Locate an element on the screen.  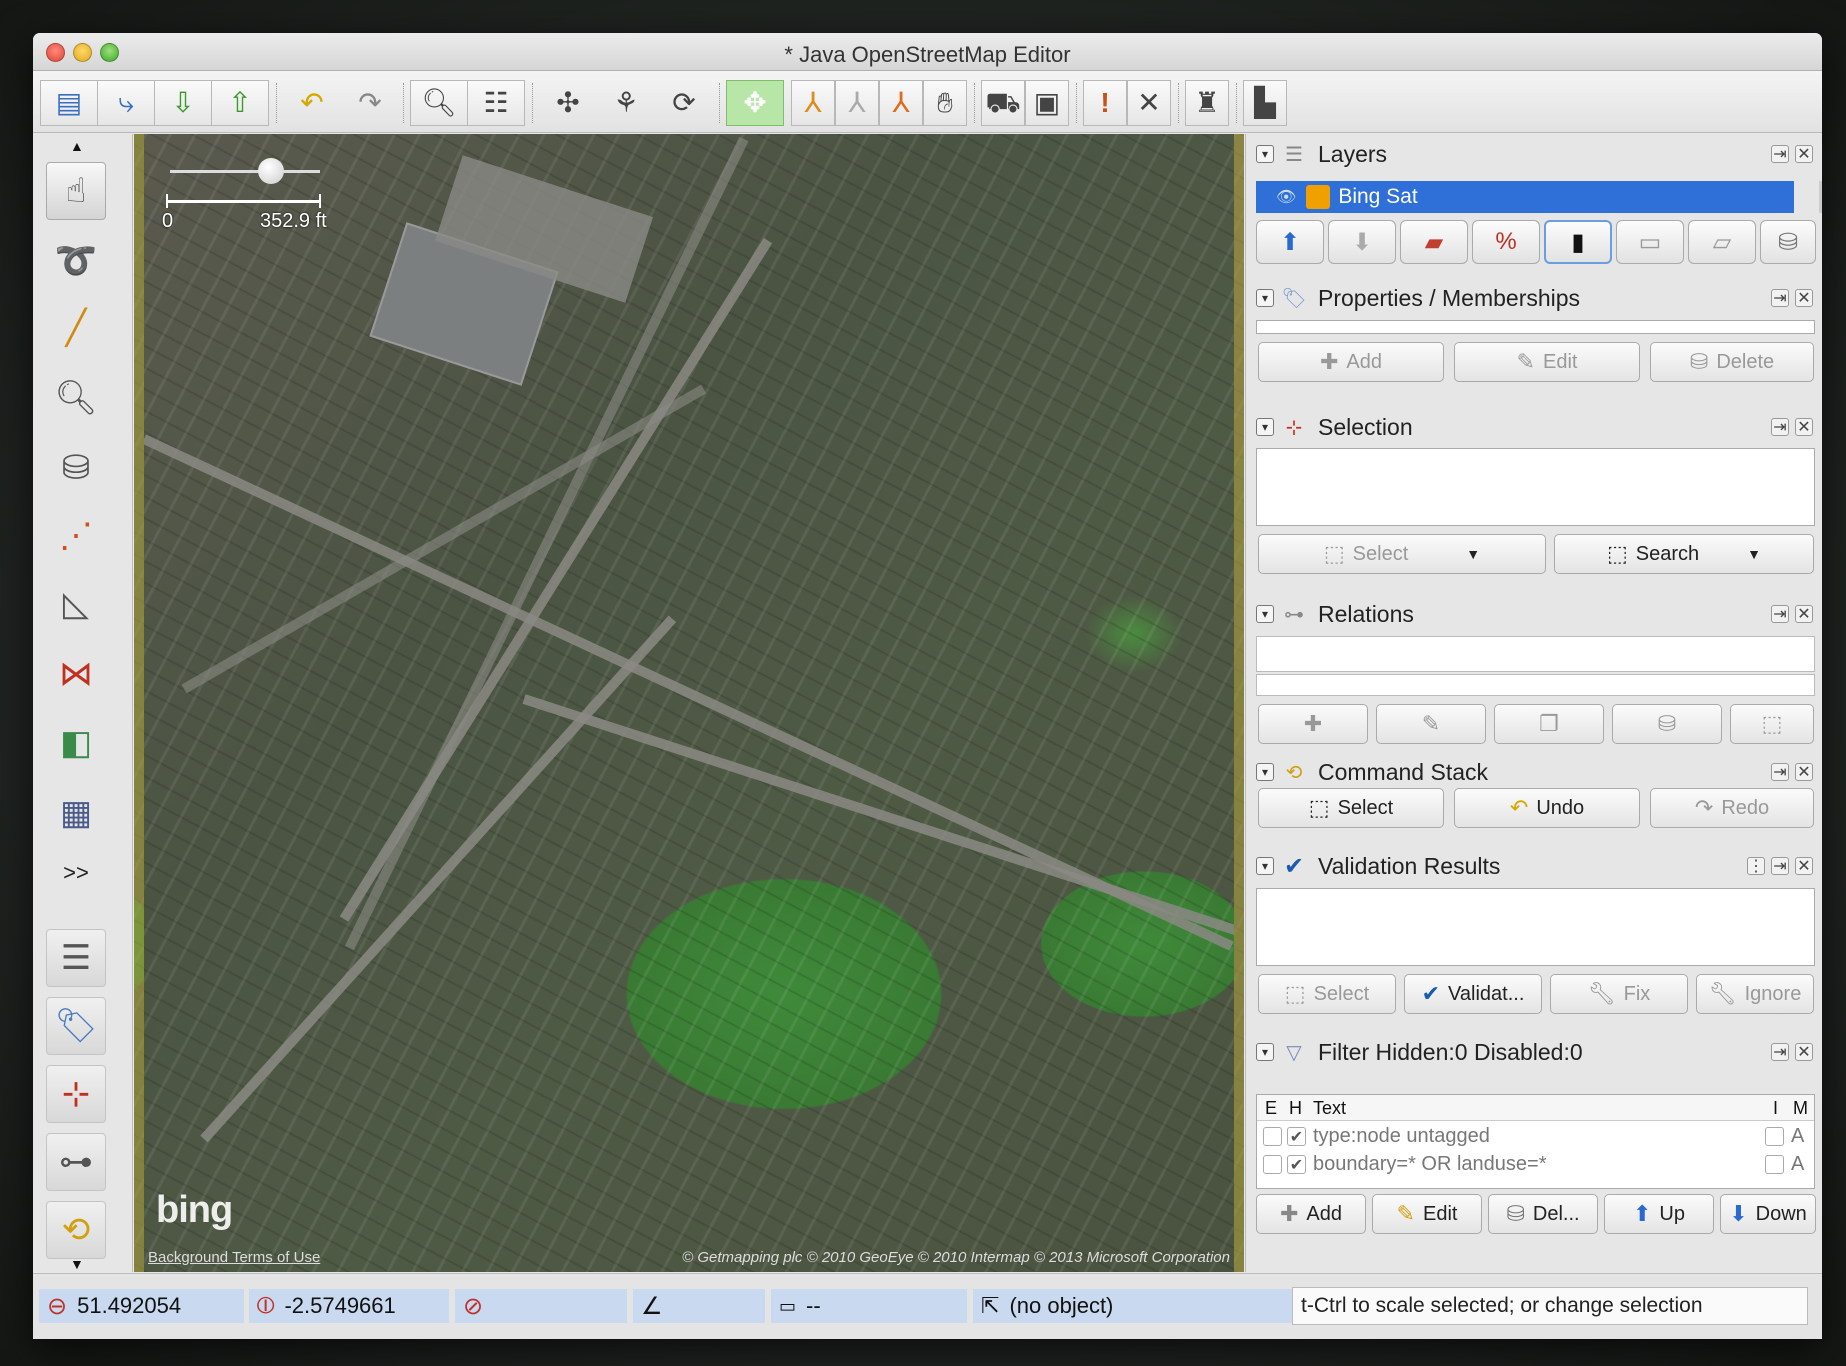
reverse-button: ⟳ is located at coordinates (684, 103).